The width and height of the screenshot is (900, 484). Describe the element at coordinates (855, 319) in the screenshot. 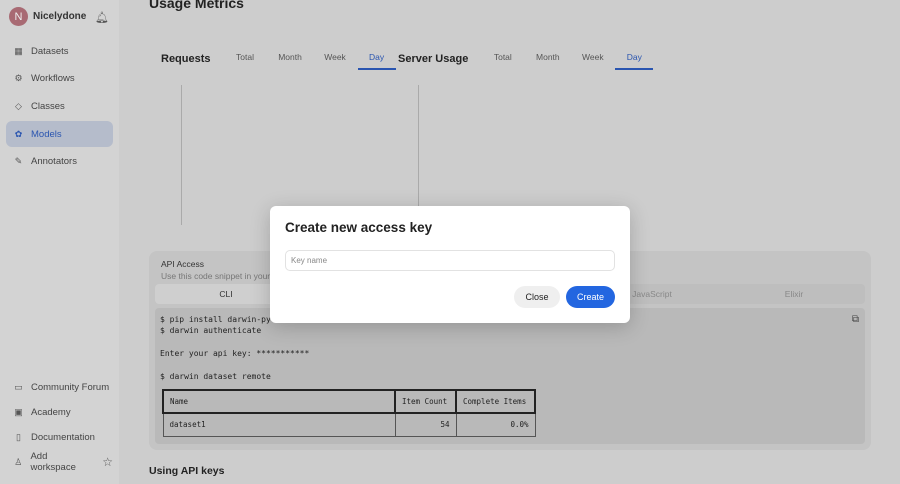

I see `copy-icon: ⧉` at that location.